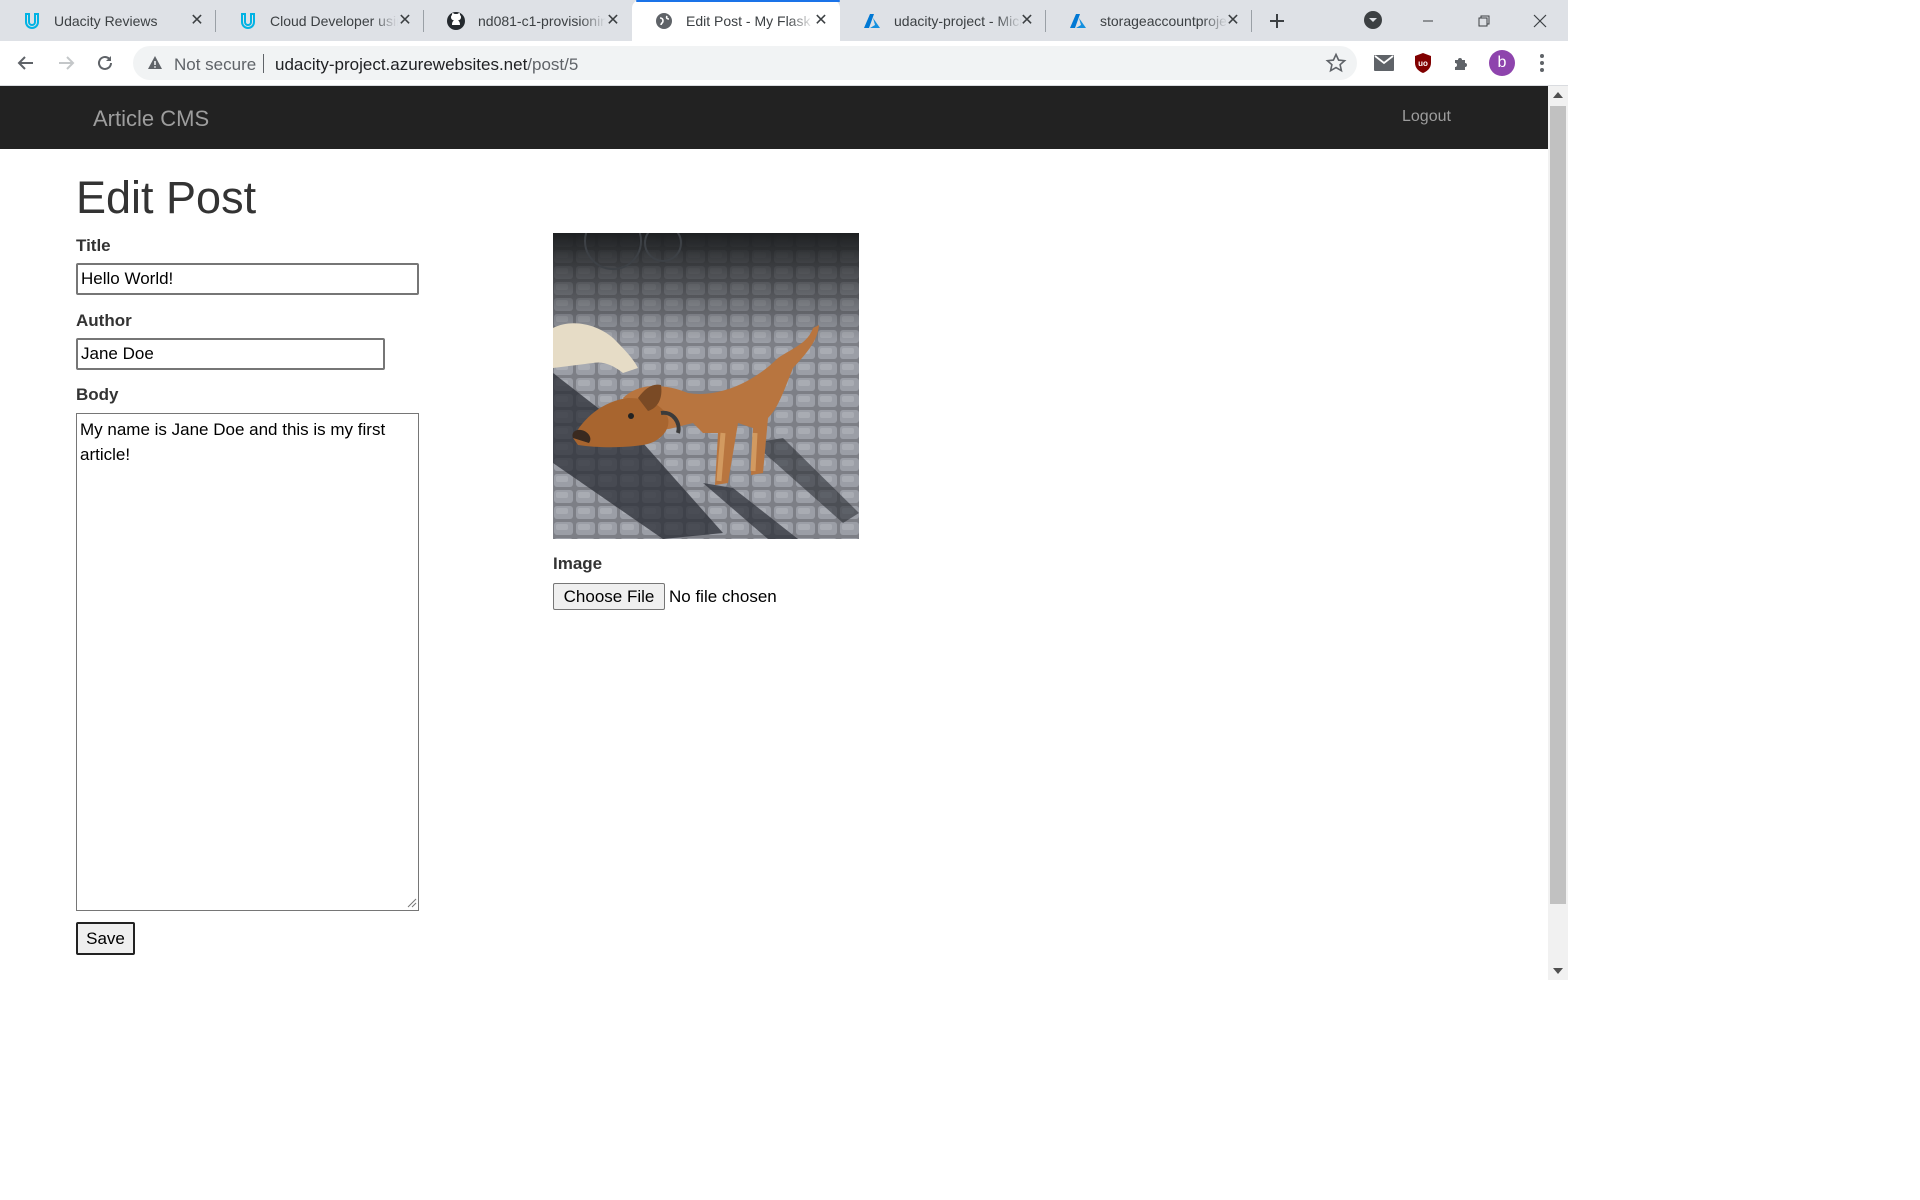  What do you see at coordinates (1558, 95) in the screenshot?
I see `scroll-up-arrow-icon` at bounding box center [1558, 95].